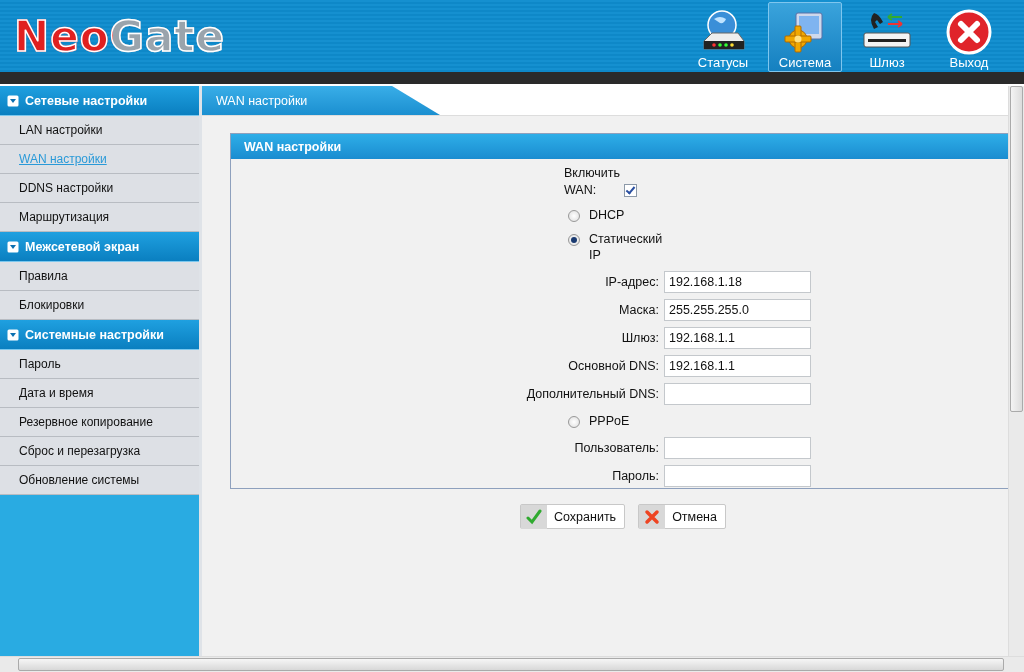 The width and height of the screenshot is (1024, 672). I want to click on sidebar-link: Пароль, so click(40, 364).